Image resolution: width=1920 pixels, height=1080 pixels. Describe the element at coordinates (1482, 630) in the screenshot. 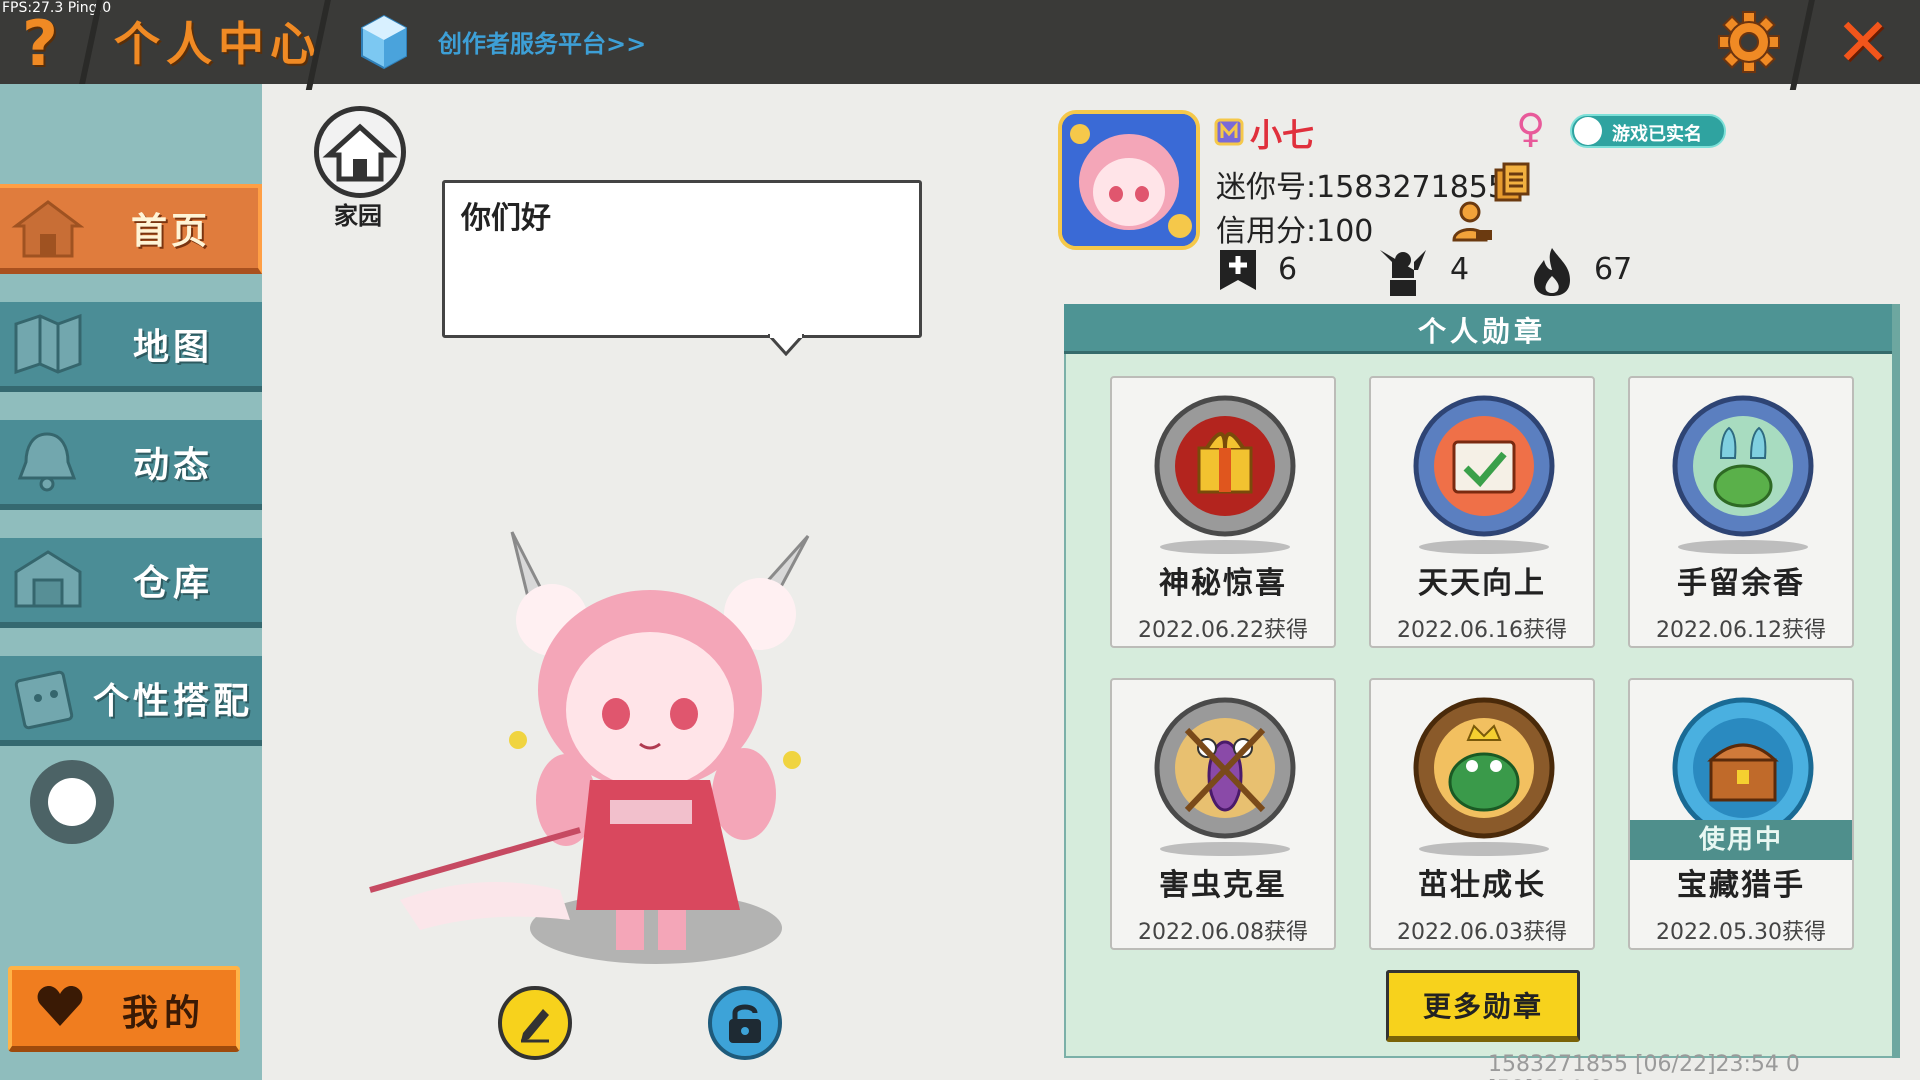

I see `medal-date: 2022.06.16获得` at that location.